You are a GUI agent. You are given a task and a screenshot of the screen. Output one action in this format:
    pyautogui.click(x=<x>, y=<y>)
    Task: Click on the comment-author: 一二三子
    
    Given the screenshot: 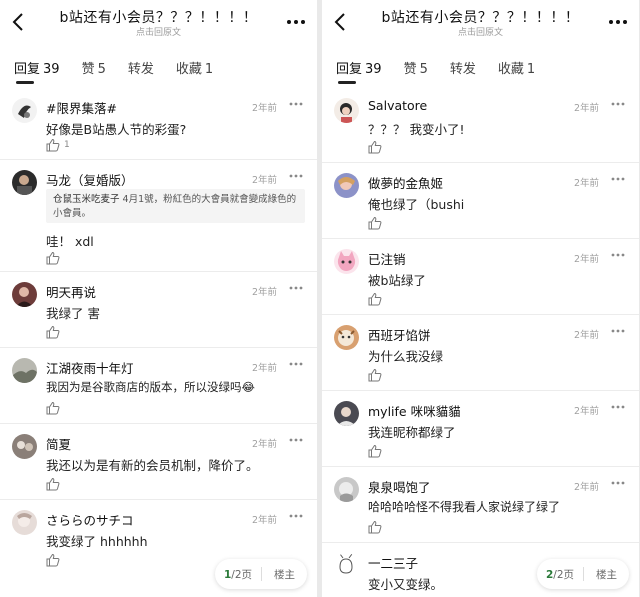 What is the action you would take?
    pyautogui.click(x=393, y=562)
    